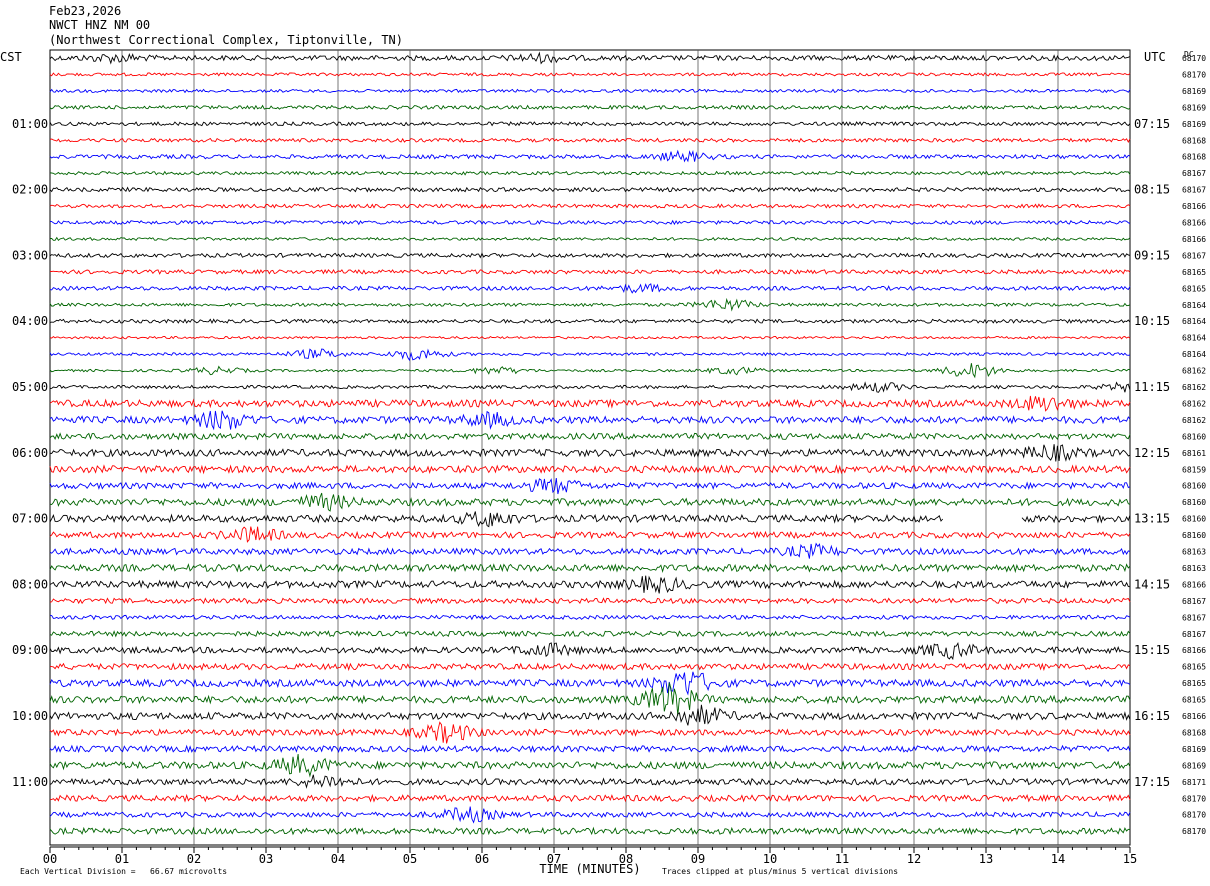  What do you see at coordinates (1194, 140) in the screenshot?
I see `dc-value-label: 68168` at bounding box center [1194, 140].